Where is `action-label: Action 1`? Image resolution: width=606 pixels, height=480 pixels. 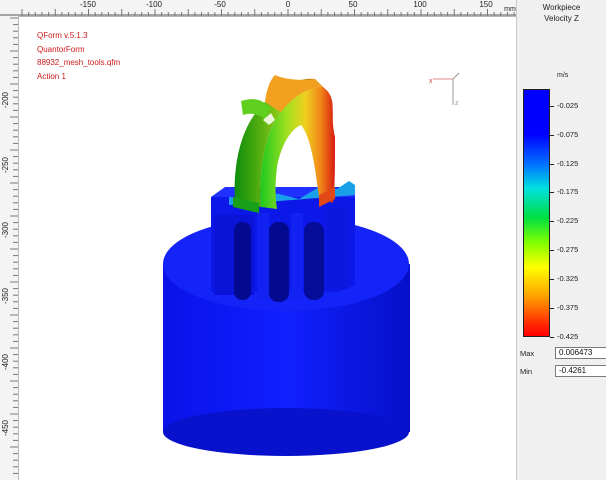 action-label: Action 1 is located at coordinates (51, 76).